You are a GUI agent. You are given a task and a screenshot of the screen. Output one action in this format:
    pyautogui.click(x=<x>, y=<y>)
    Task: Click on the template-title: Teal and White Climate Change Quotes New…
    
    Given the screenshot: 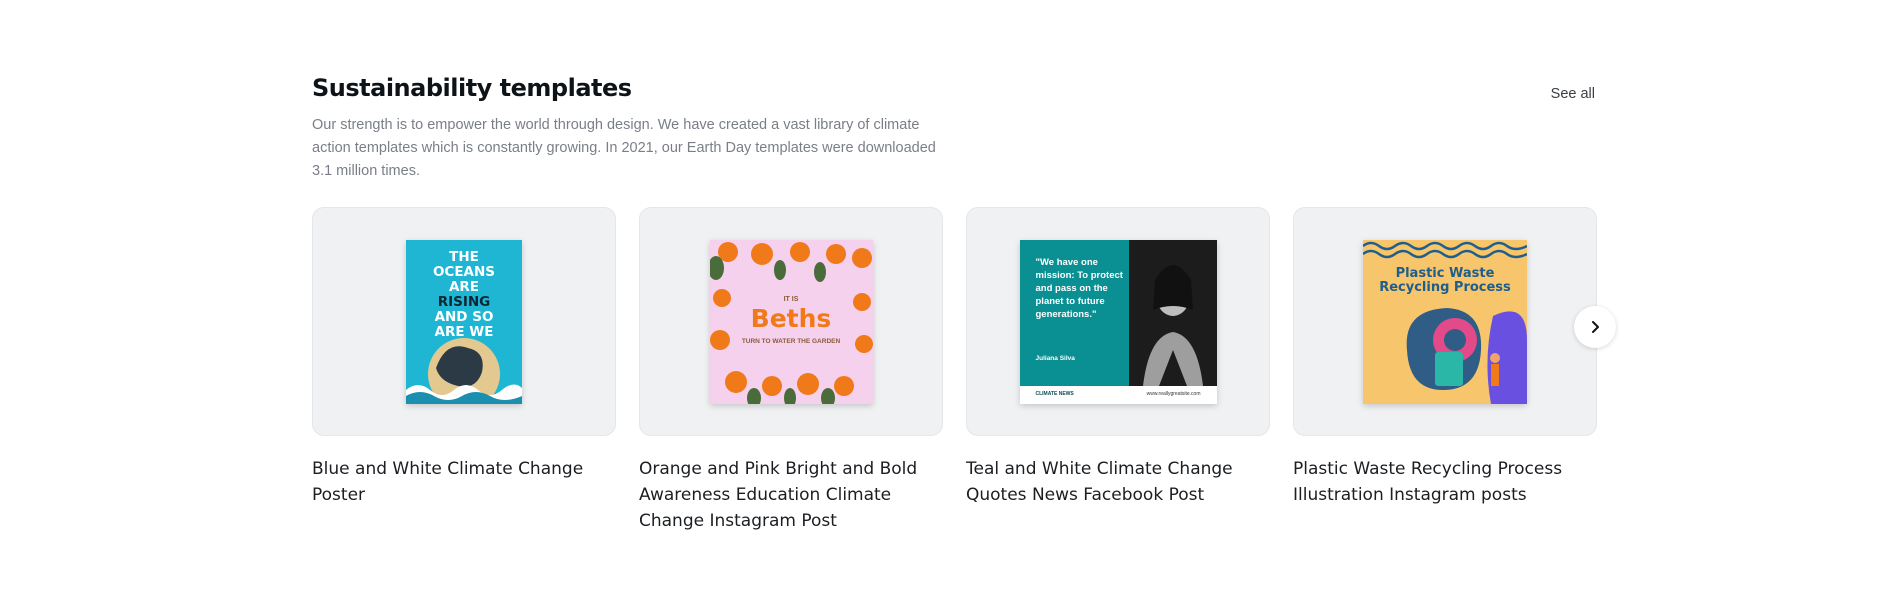 What is the action you would take?
    pyautogui.click(x=1118, y=482)
    